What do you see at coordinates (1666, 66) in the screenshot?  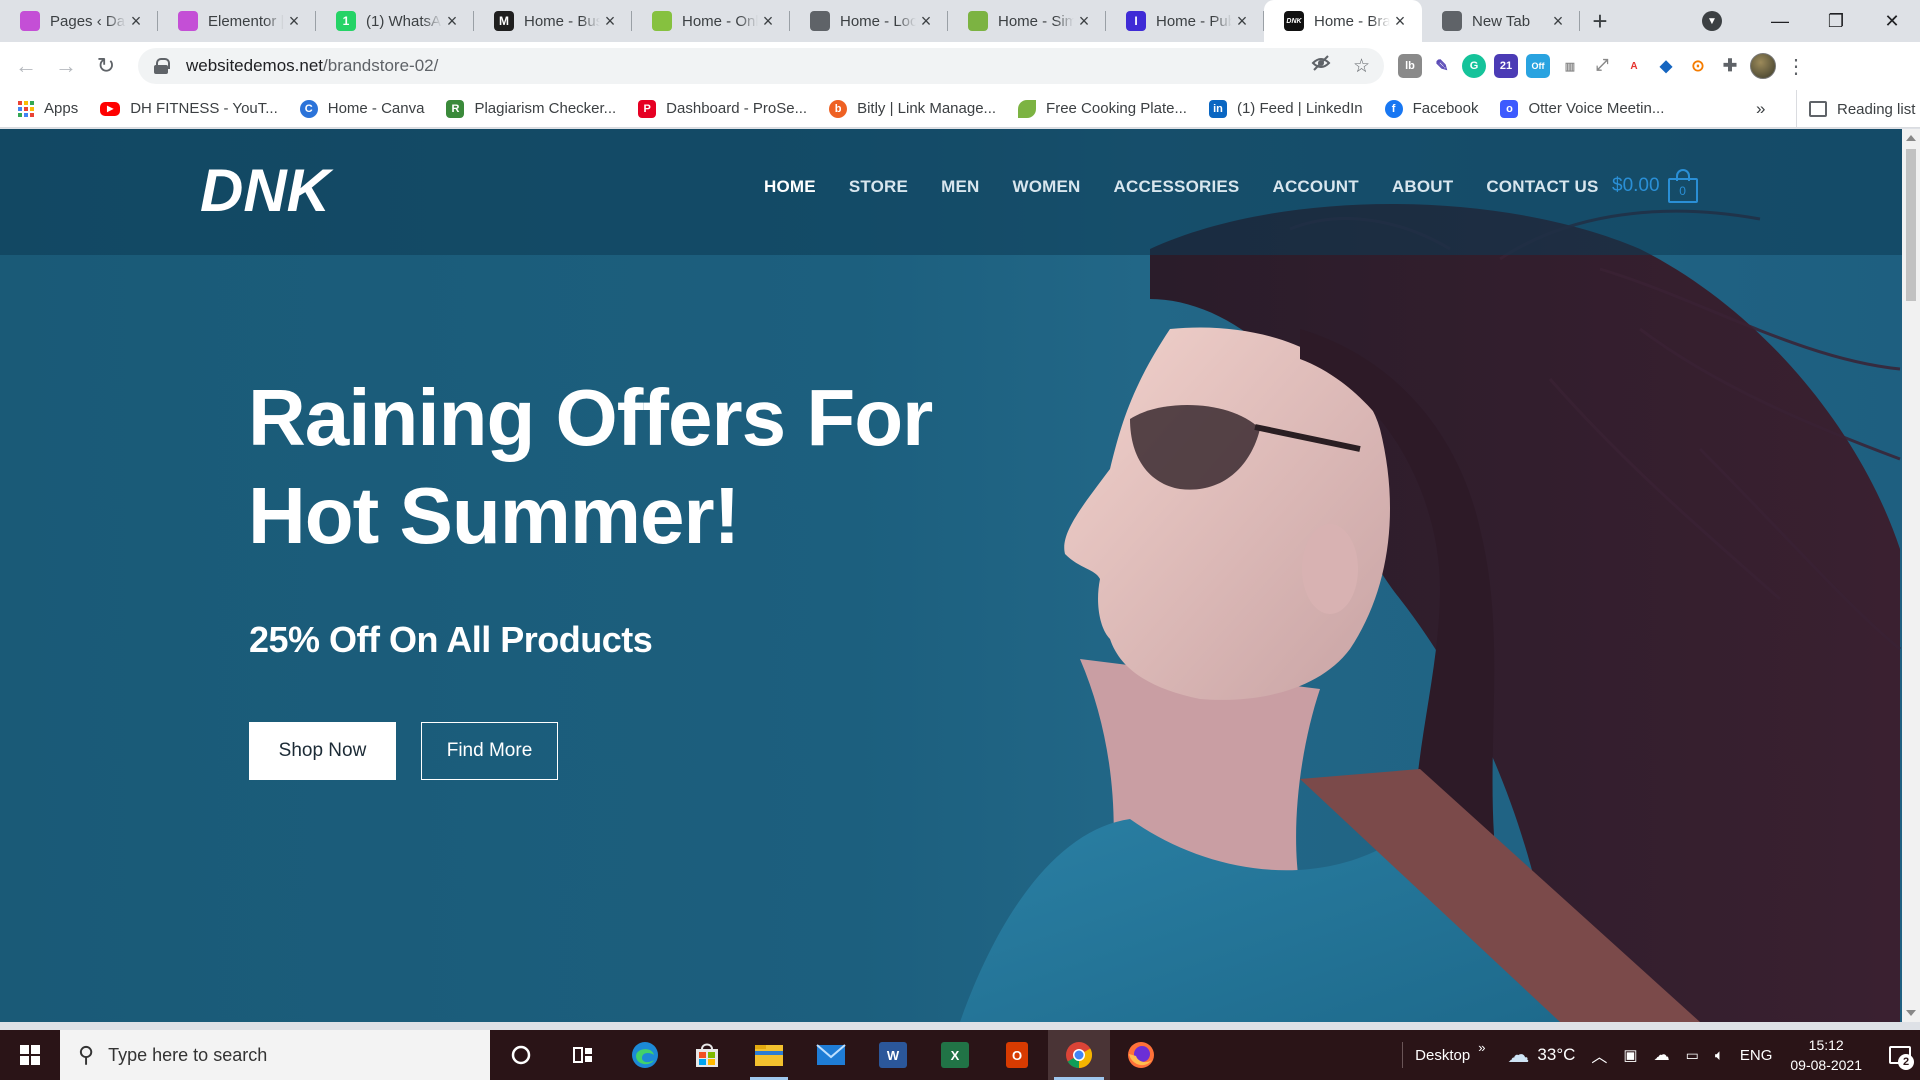 I see `diamond-extension-icon: ◆` at bounding box center [1666, 66].